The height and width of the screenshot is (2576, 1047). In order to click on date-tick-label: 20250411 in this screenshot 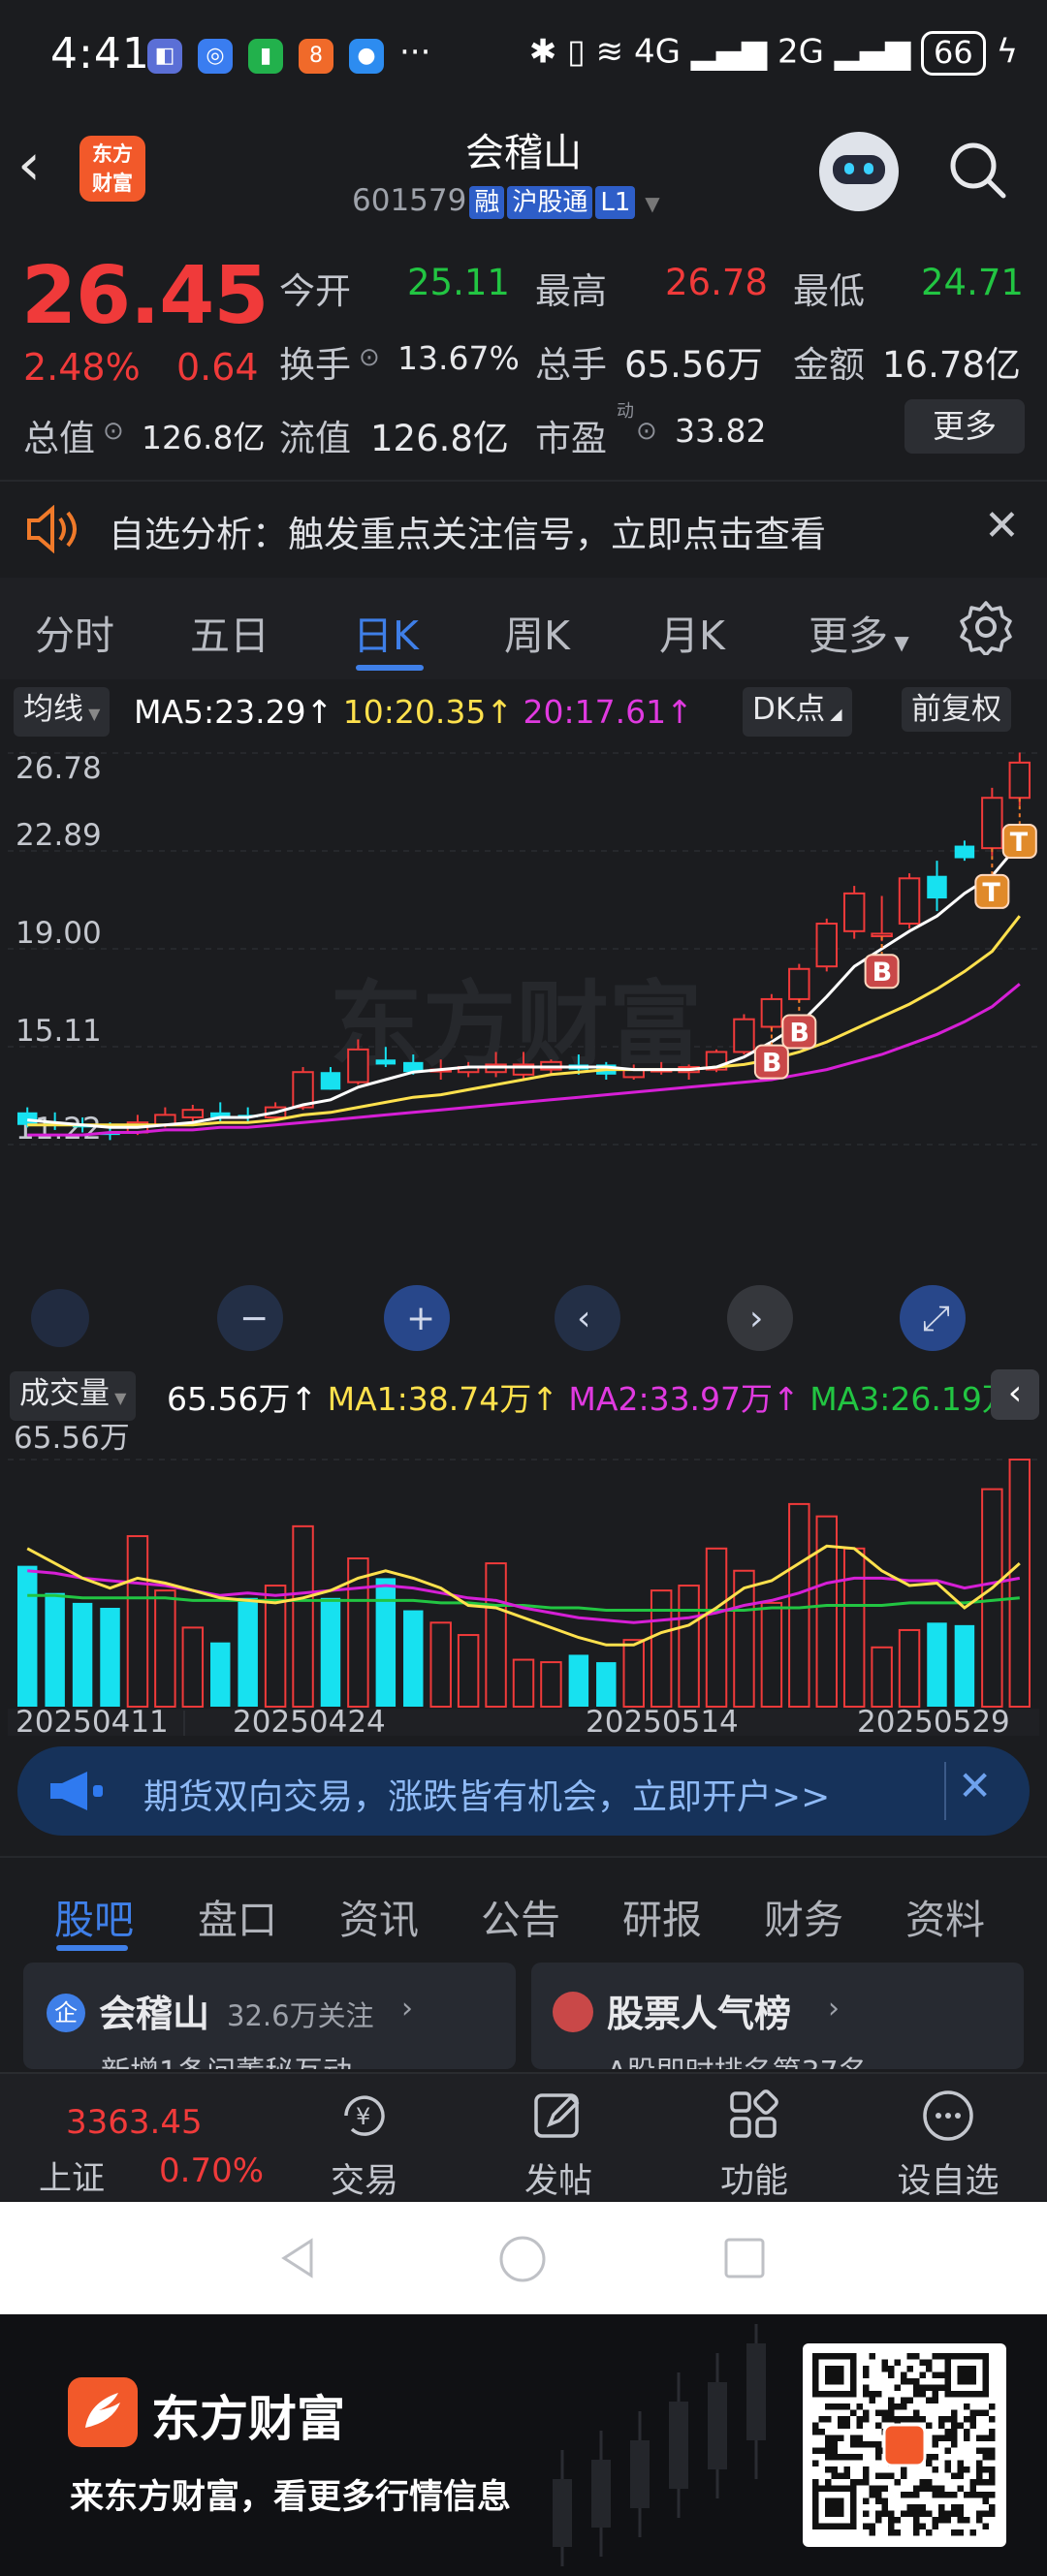, I will do `click(92, 1720)`.